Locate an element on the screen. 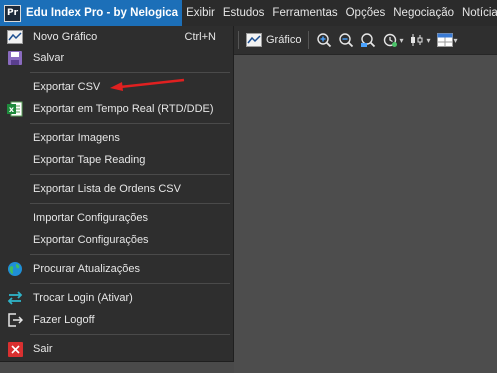 The width and height of the screenshot is (497, 373). refresh-time-button: ▾ is located at coordinates (392, 40).